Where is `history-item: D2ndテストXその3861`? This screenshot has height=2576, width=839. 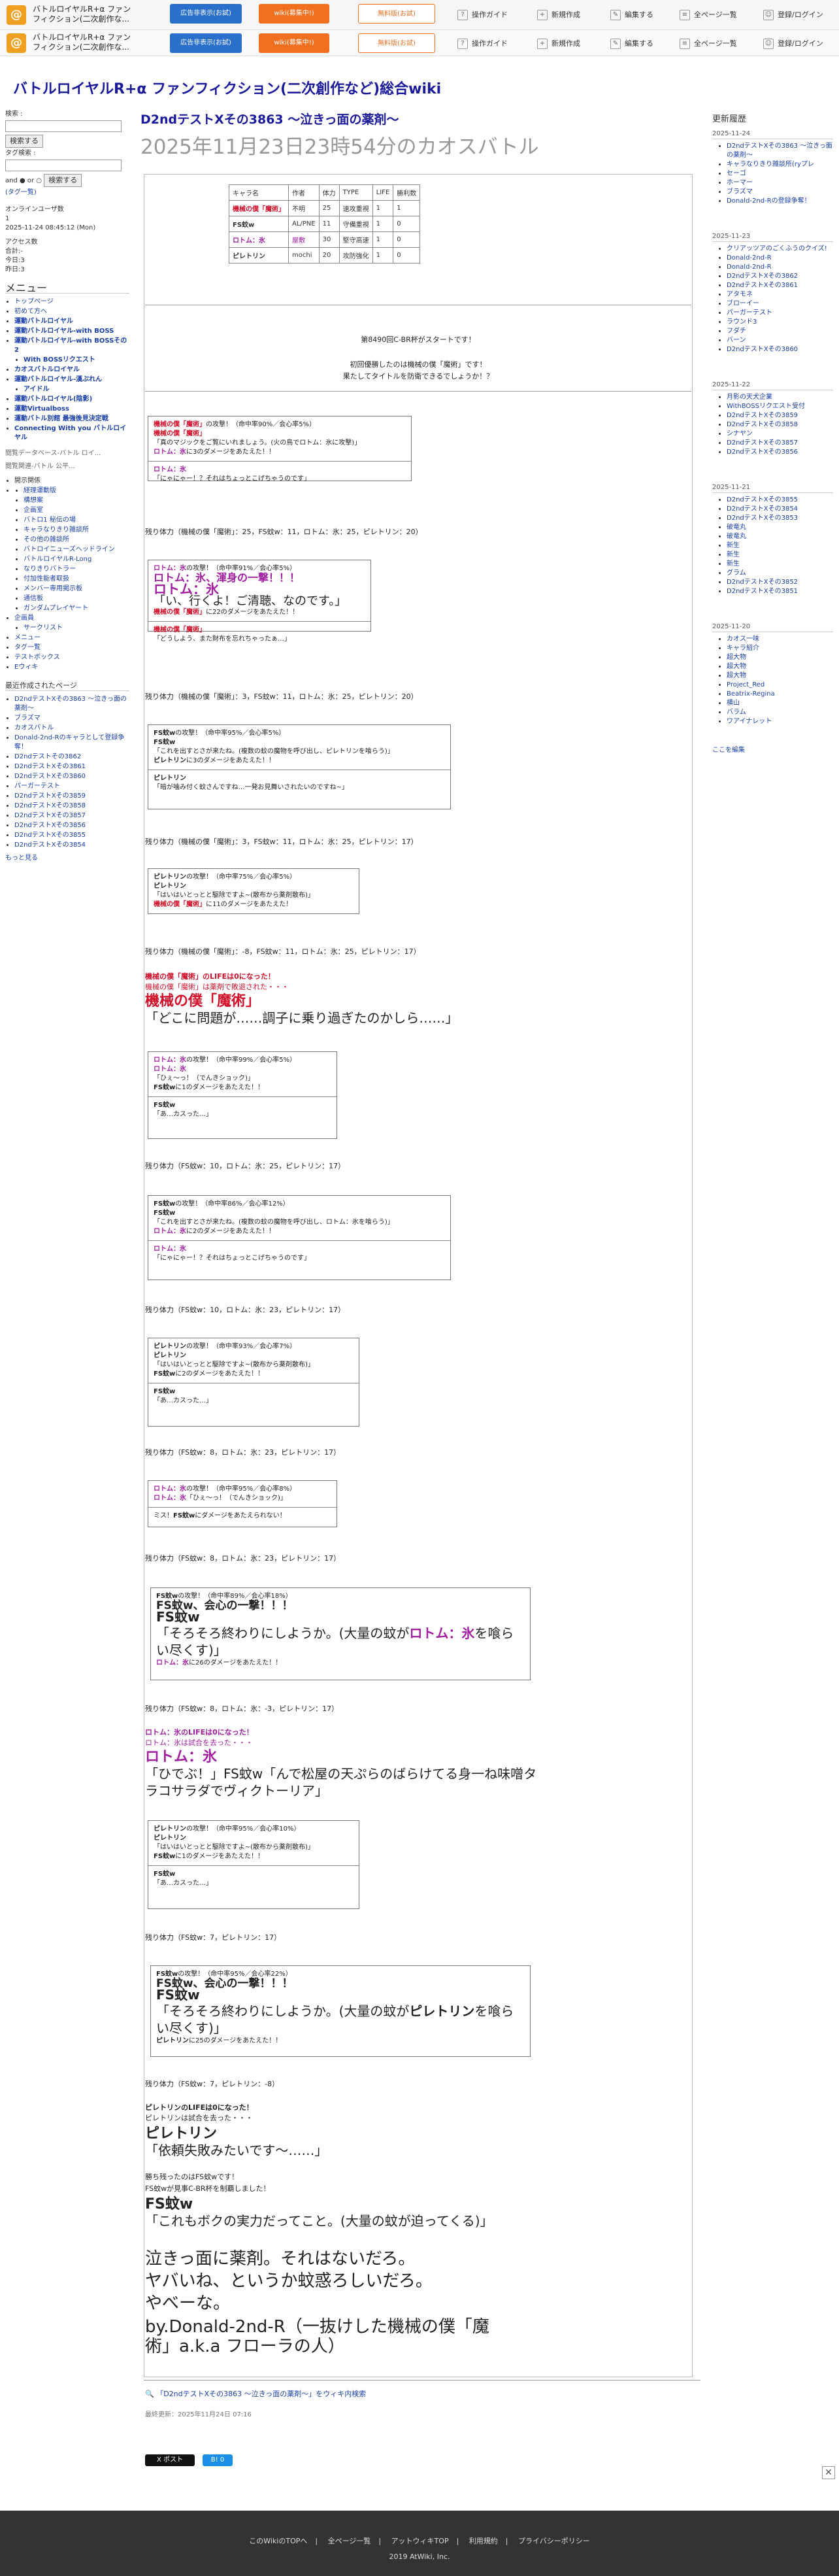 history-item: D2ndテストXその3861 is located at coordinates (780, 285).